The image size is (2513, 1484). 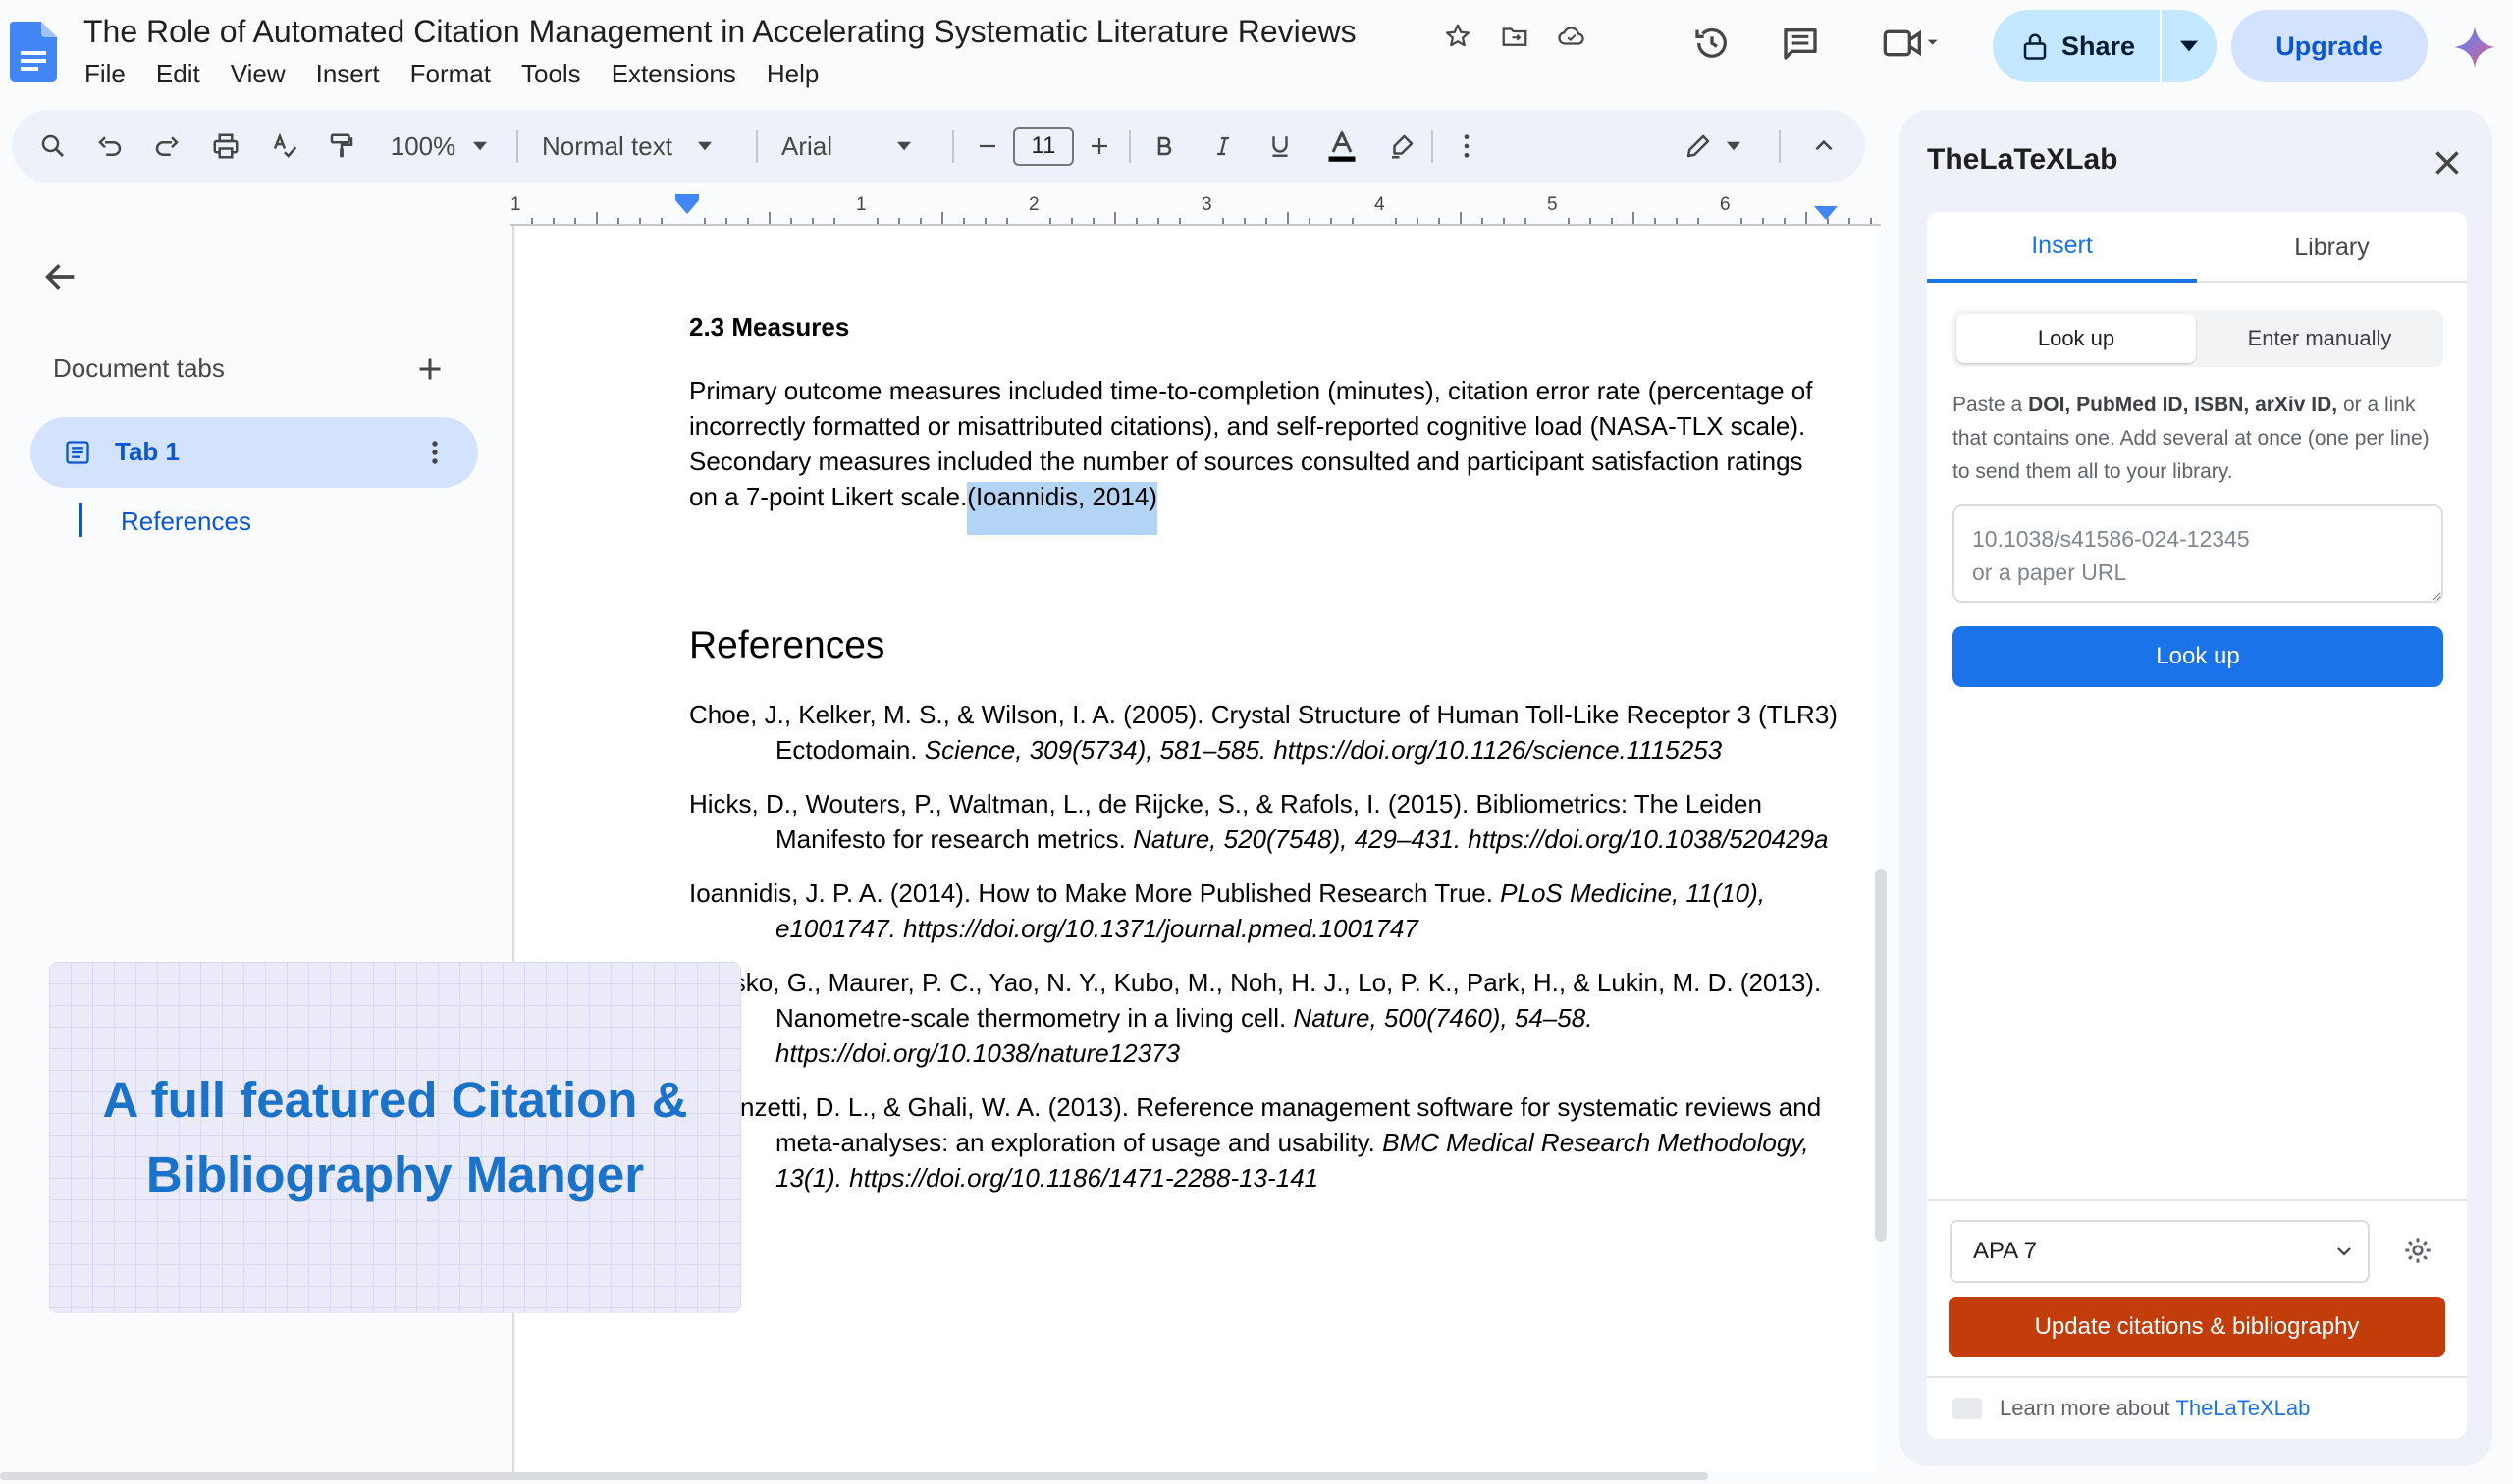 What do you see at coordinates (1280, 146) in the screenshot?
I see `underline-icon` at bounding box center [1280, 146].